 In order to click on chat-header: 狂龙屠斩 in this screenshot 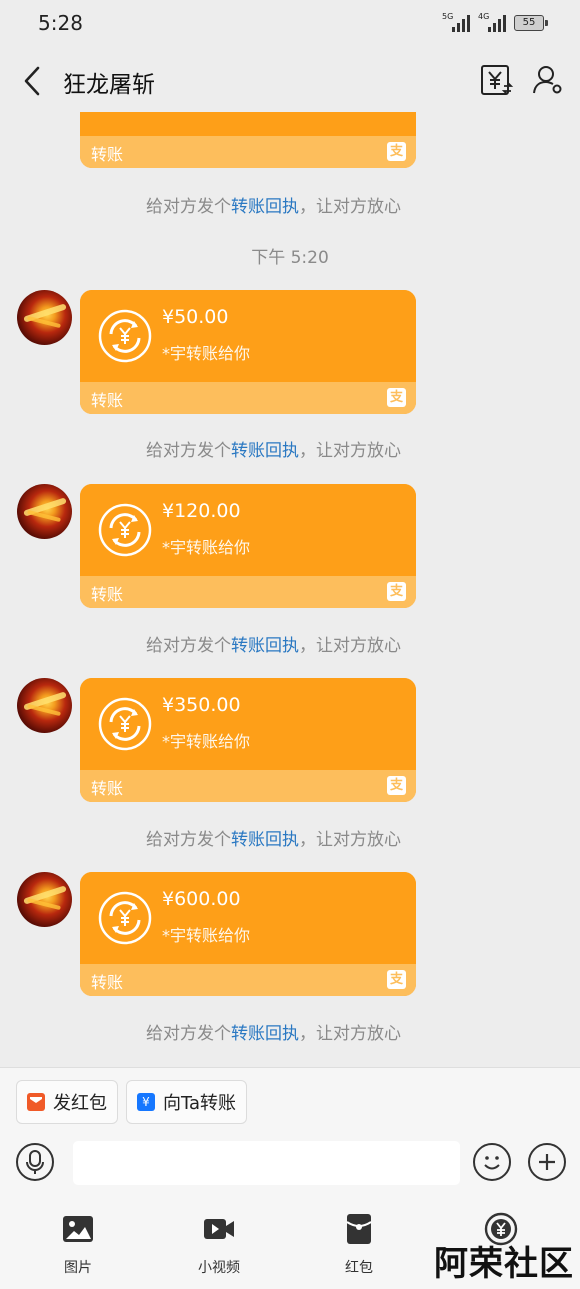, I will do `click(290, 81)`.